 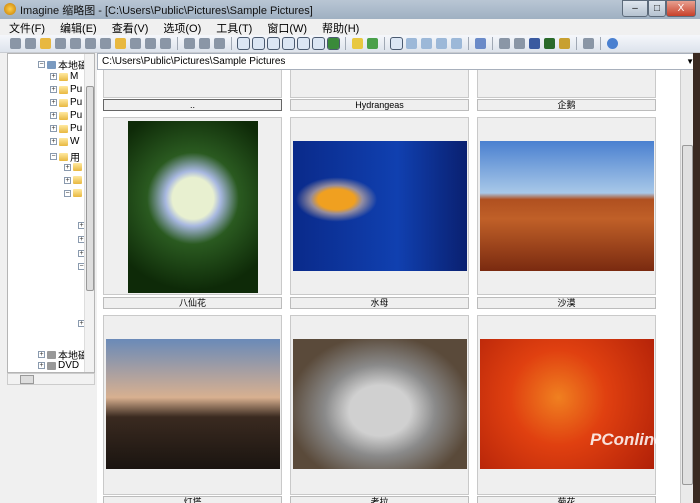 I want to click on rename-icon, so click(x=135, y=43).